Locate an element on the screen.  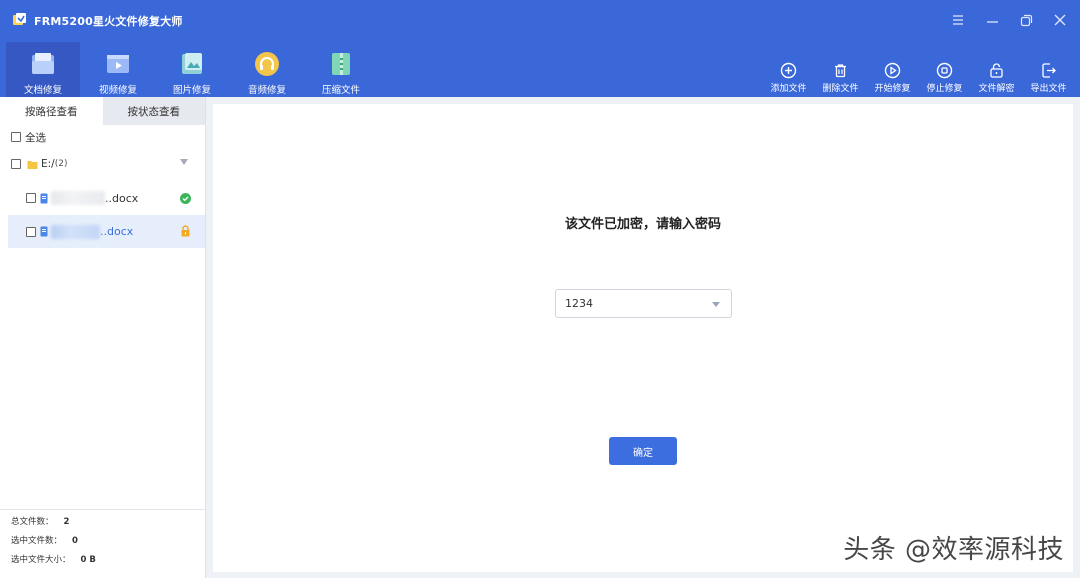
add-file-button: 添加文件 is located at coordinates (788, 77).